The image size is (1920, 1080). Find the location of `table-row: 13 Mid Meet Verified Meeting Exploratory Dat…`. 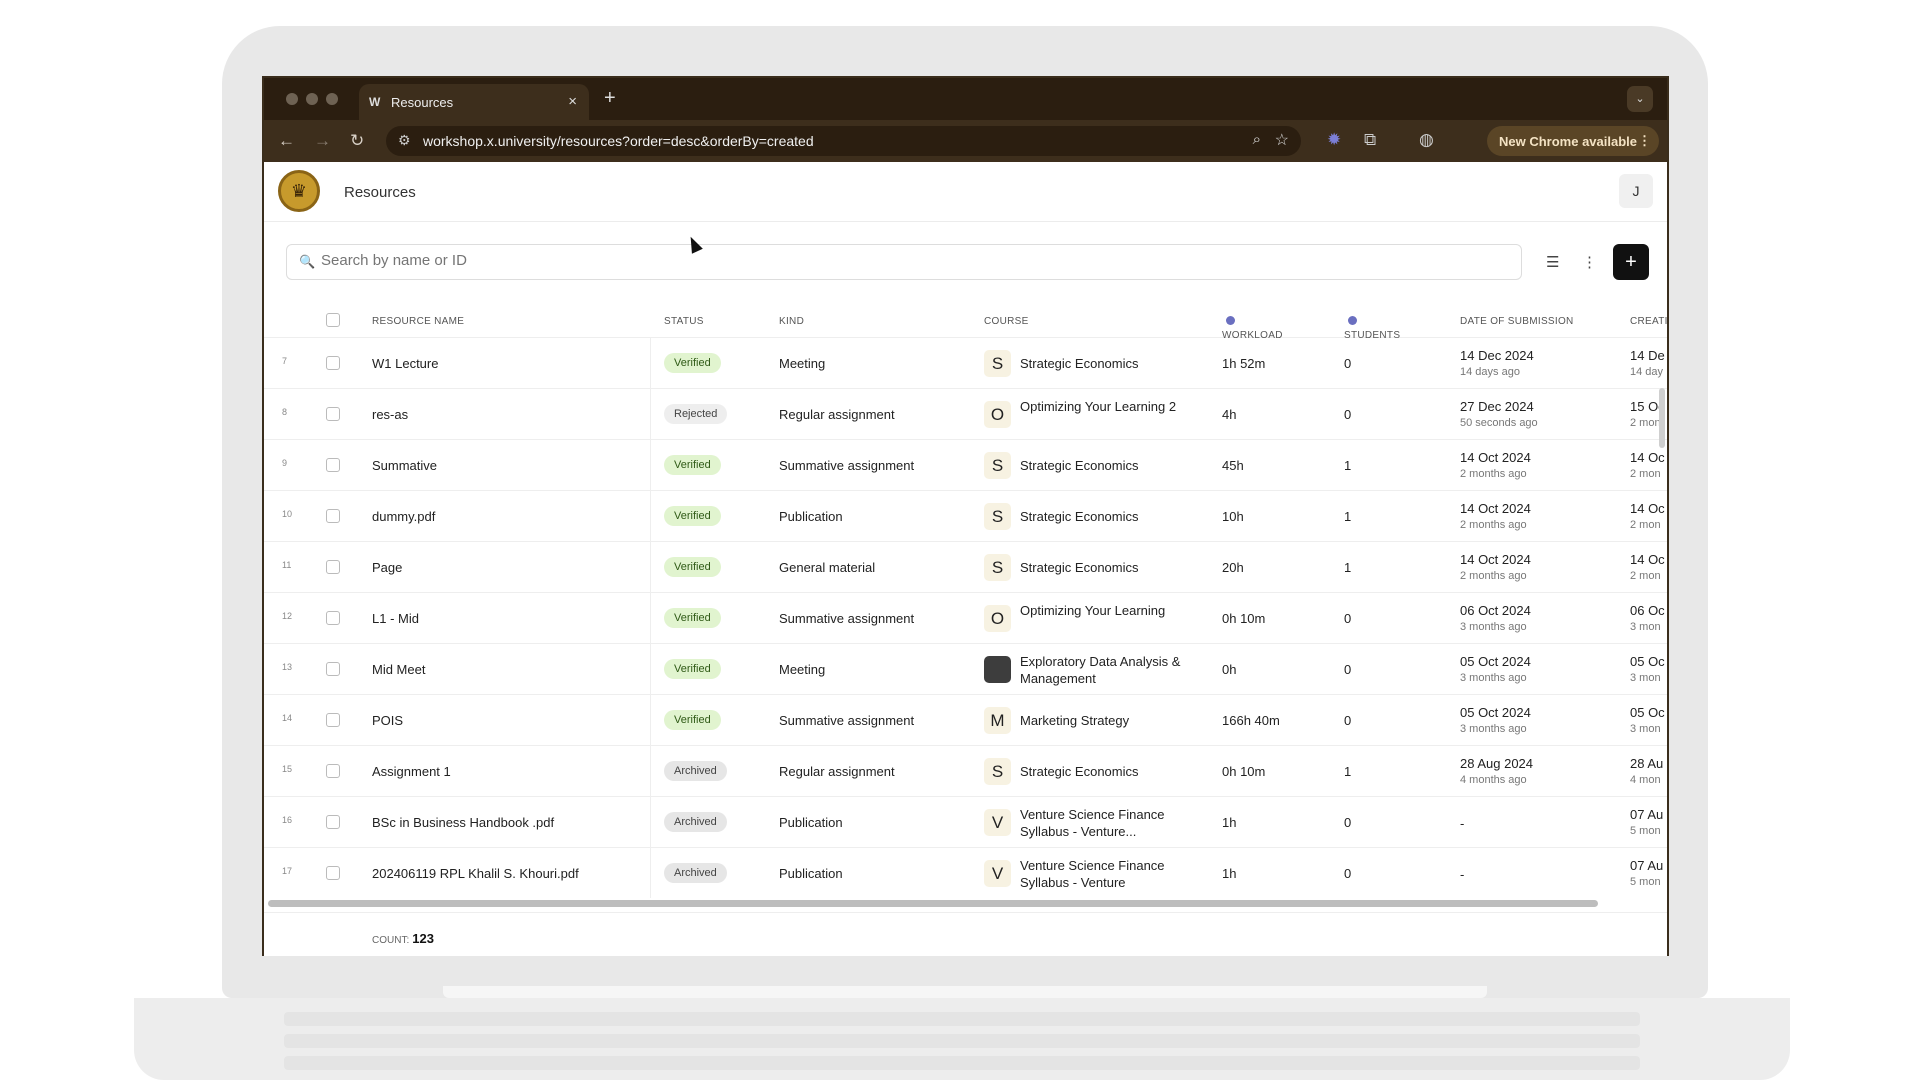

table-row: 13 Mid Meet Verified Meeting Exploratory Dat… is located at coordinates (965, 669).